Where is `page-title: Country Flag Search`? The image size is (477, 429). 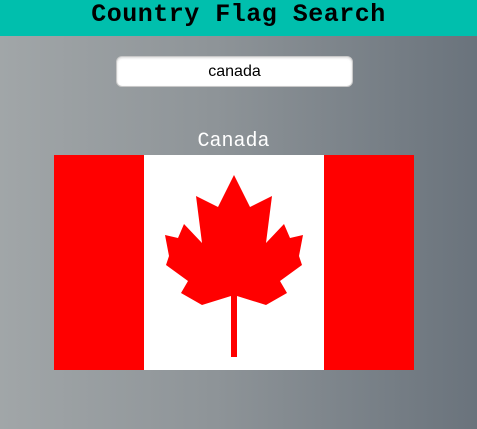
page-title: Country Flag Search is located at coordinates (238, 14).